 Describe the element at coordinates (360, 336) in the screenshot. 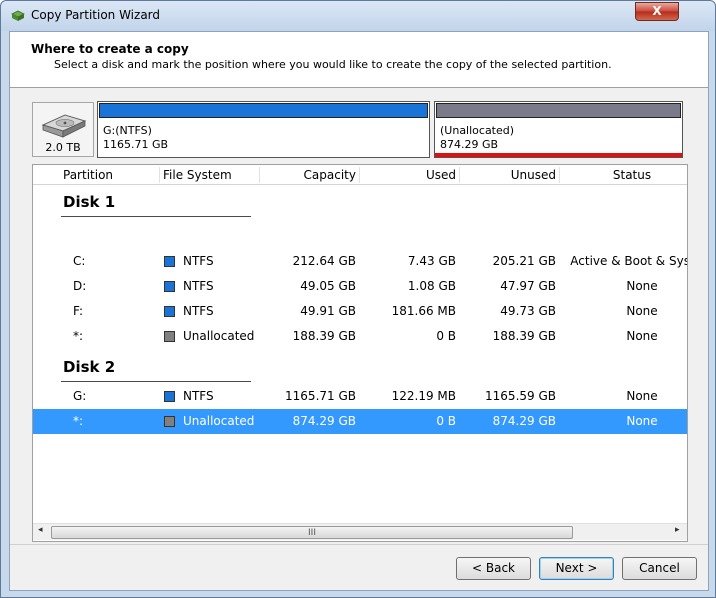

I see `table-row: *: Unallocated 188.39 GB 0 B 188.39 GB None` at that location.